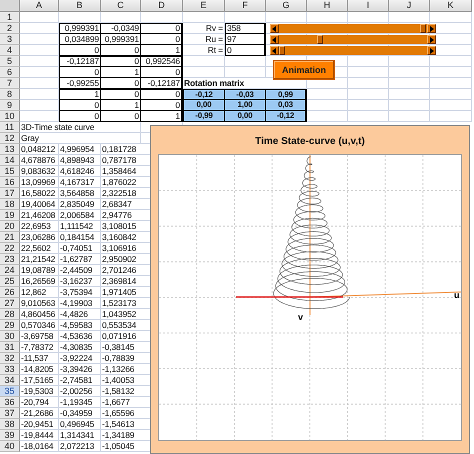 This screenshot has width=474, height=454. I want to click on row-header: 40, so click(10, 446).